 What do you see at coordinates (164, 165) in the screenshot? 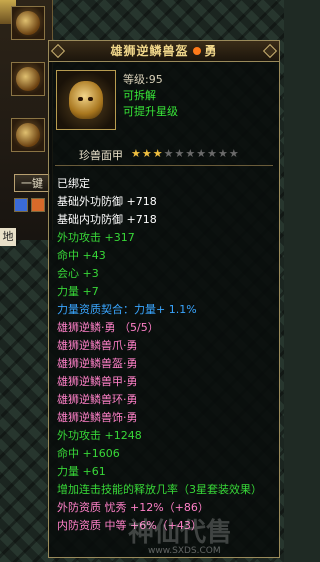
I see `divider` at bounding box center [164, 165].